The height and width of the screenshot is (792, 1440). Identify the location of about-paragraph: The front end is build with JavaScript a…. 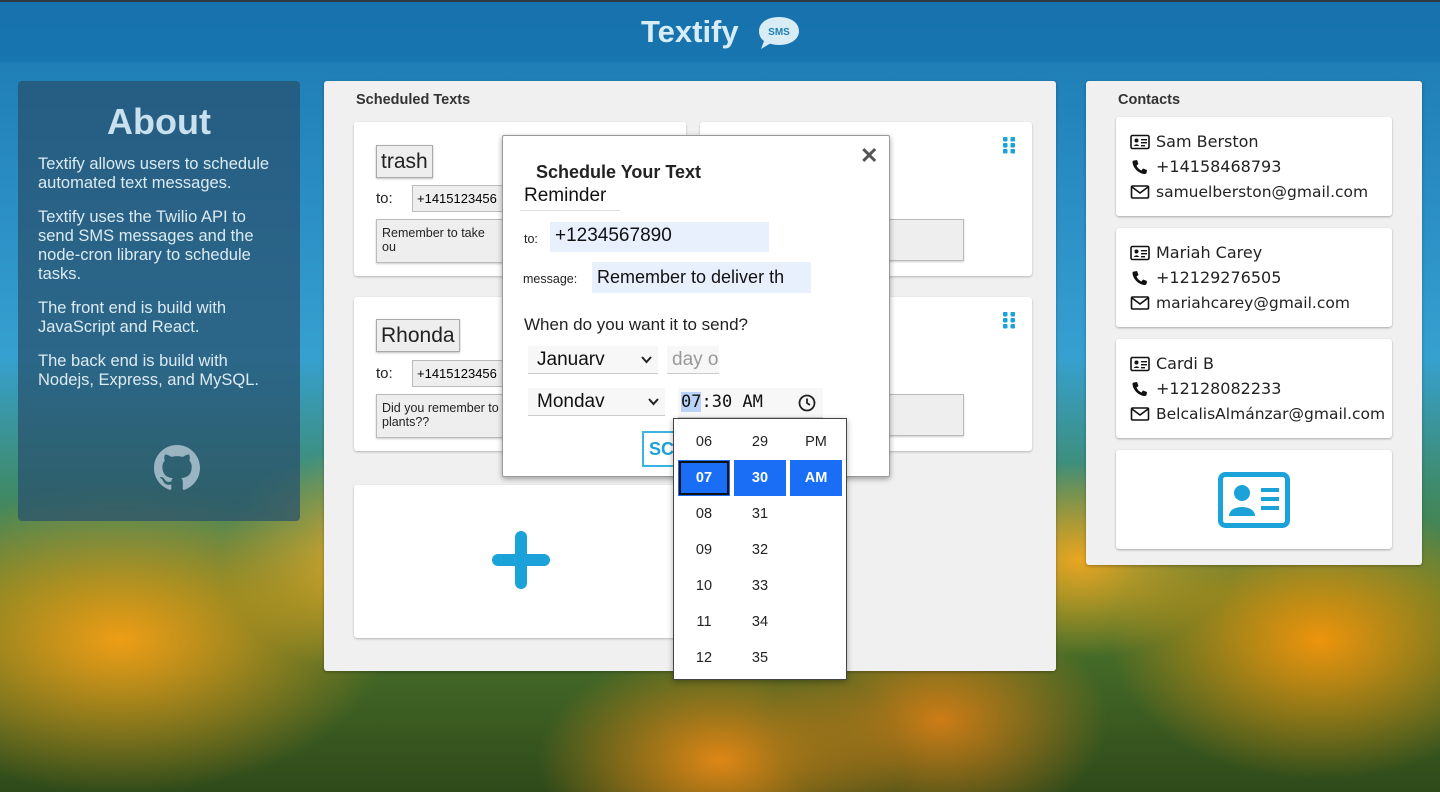
(132, 317).